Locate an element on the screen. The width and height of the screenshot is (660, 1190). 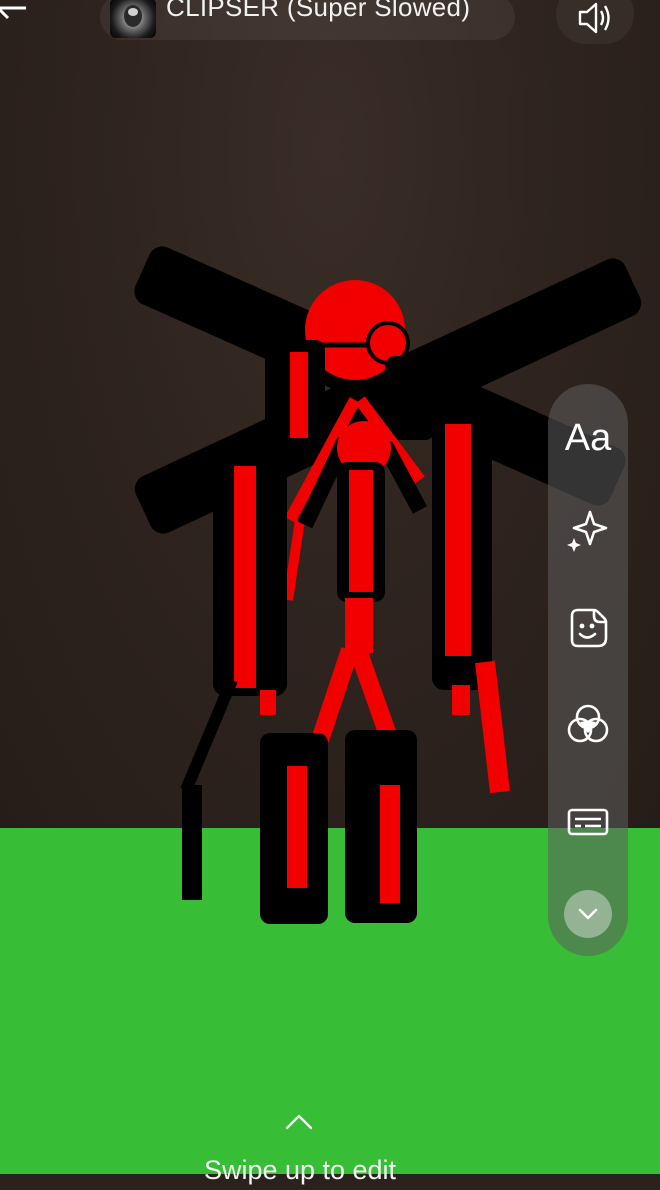
captions-icon is located at coordinates (588, 822).